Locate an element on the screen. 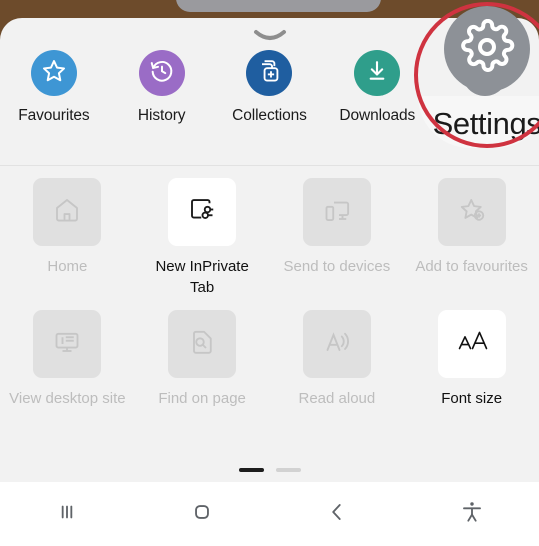 The width and height of the screenshot is (539, 546). recents-icon is located at coordinates (67, 514).